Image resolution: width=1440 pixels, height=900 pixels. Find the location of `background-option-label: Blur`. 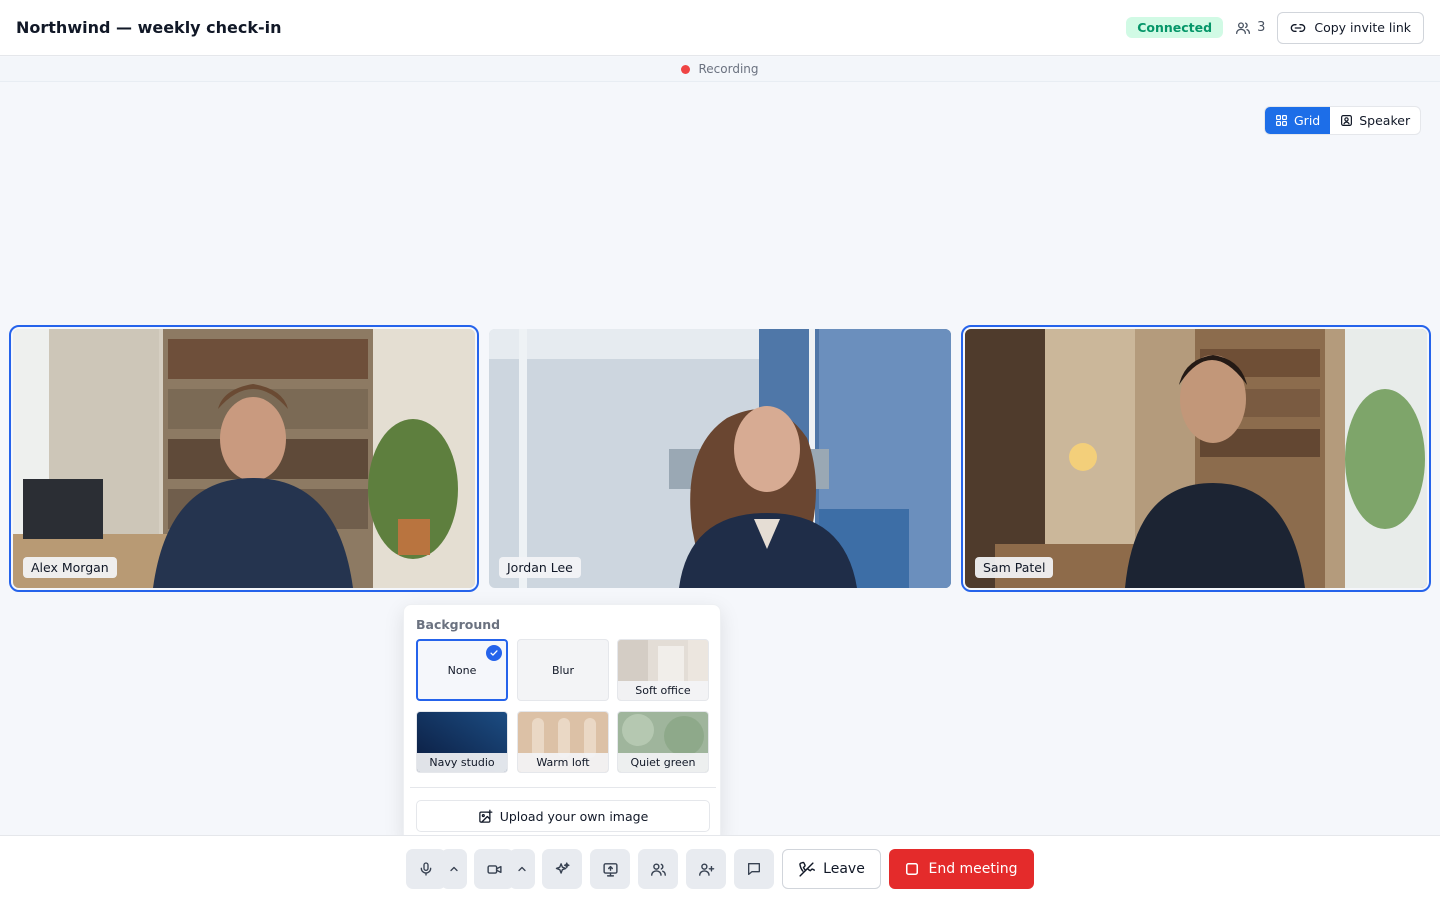

background-option-label: Blur is located at coordinates (563, 670).